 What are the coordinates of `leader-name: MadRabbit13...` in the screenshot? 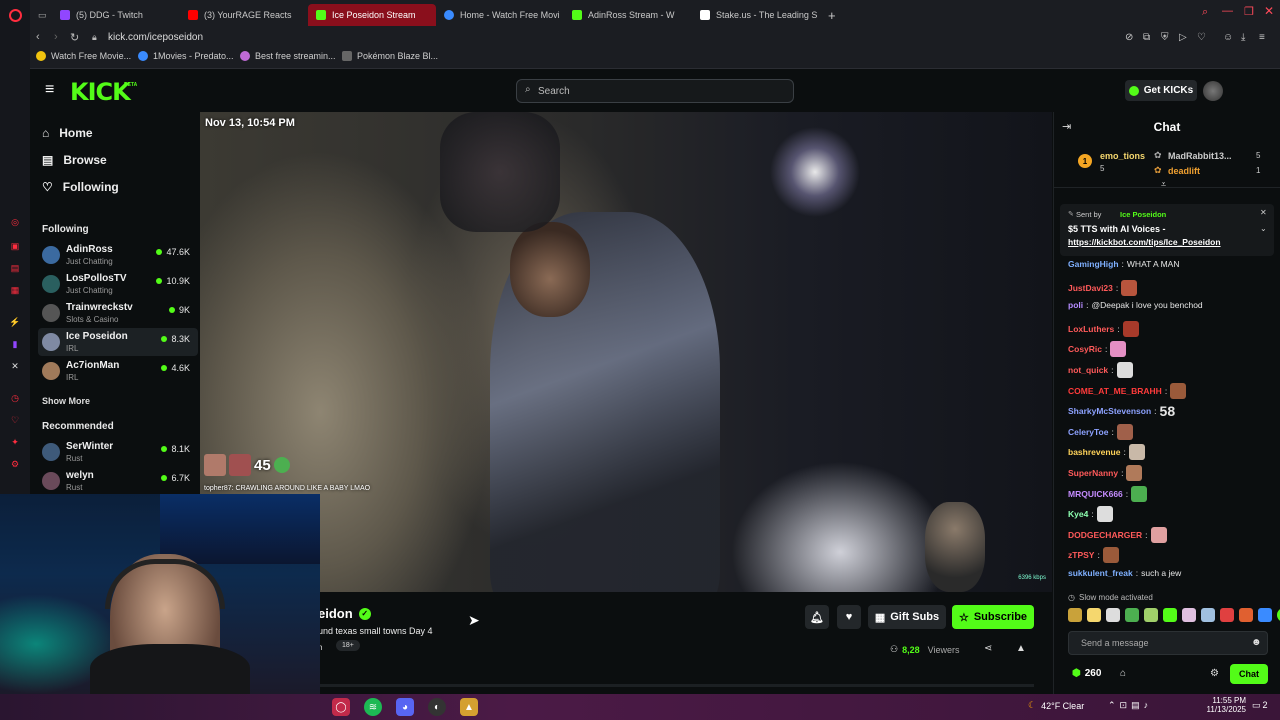 It's located at (1200, 156).